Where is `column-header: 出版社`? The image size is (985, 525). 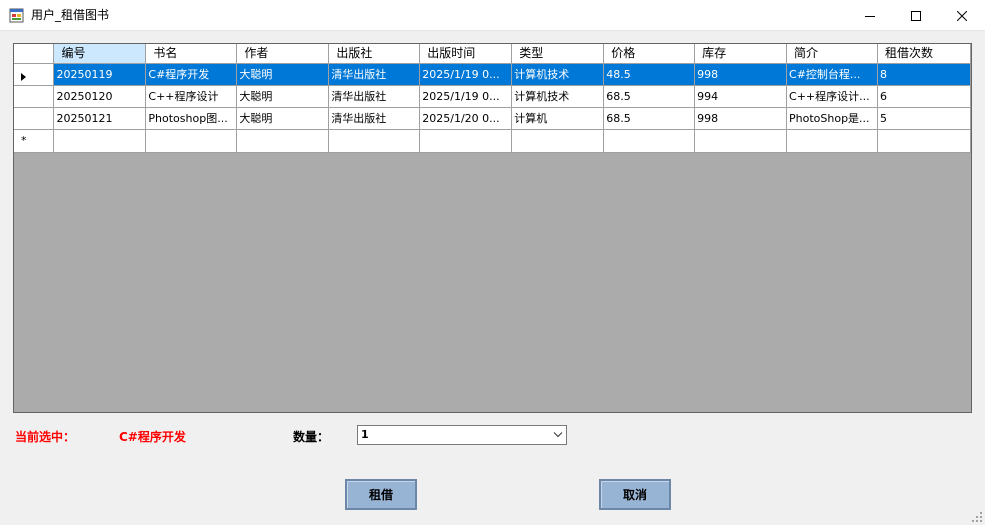
column-header: 出版社 is located at coordinates (374, 54).